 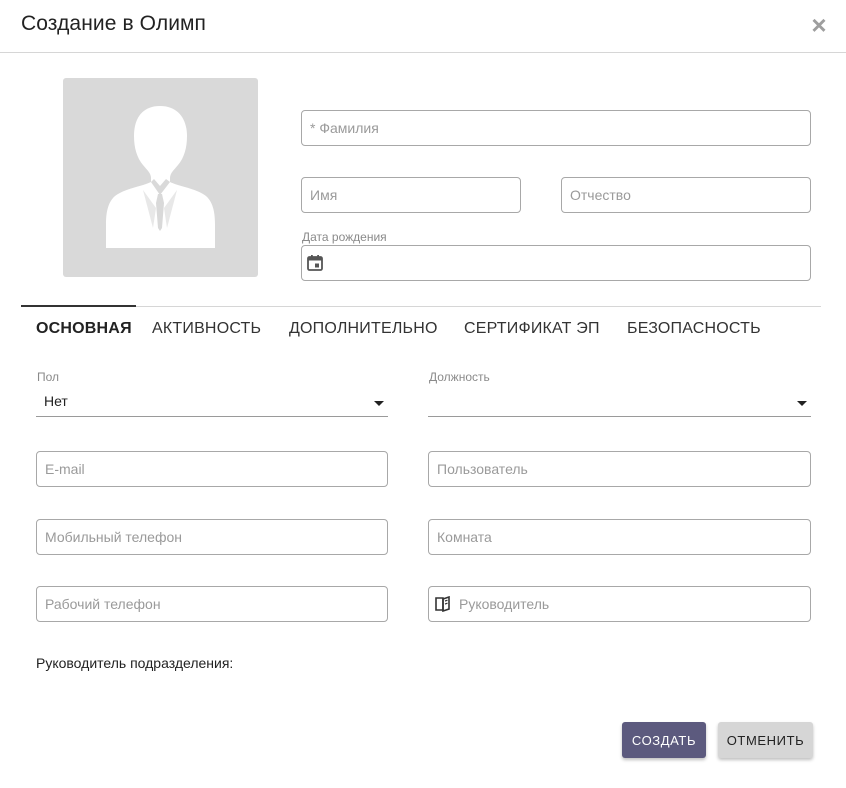 I want to click on patronymic-field, so click(x=686, y=195).